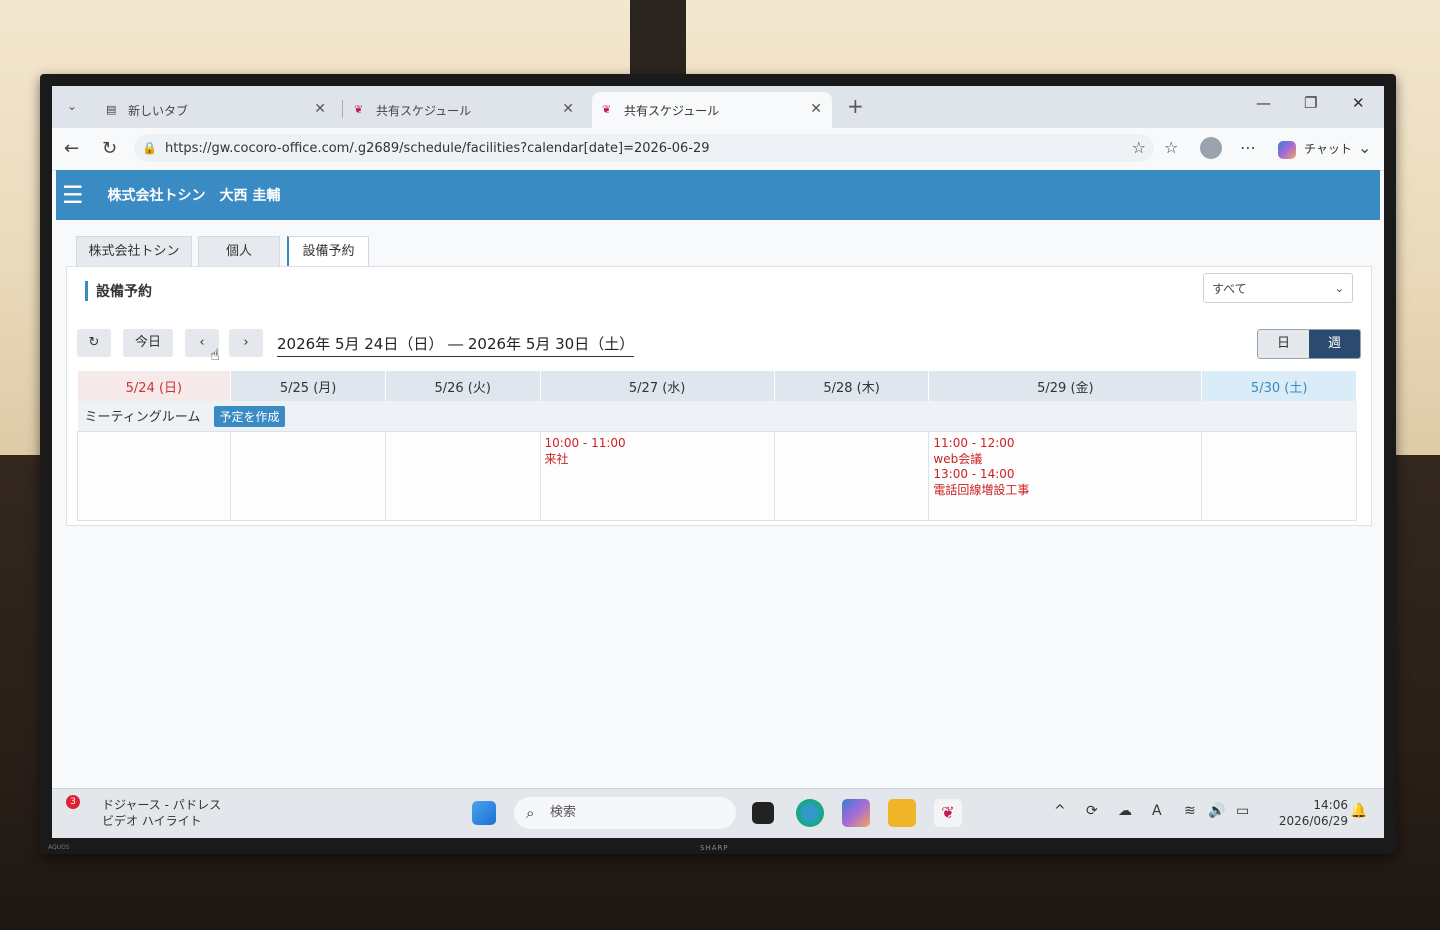 This screenshot has width=1440, height=930. What do you see at coordinates (1229, 289) in the screenshot?
I see `filter-selected-value: すべて` at bounding box center [1229, 289].